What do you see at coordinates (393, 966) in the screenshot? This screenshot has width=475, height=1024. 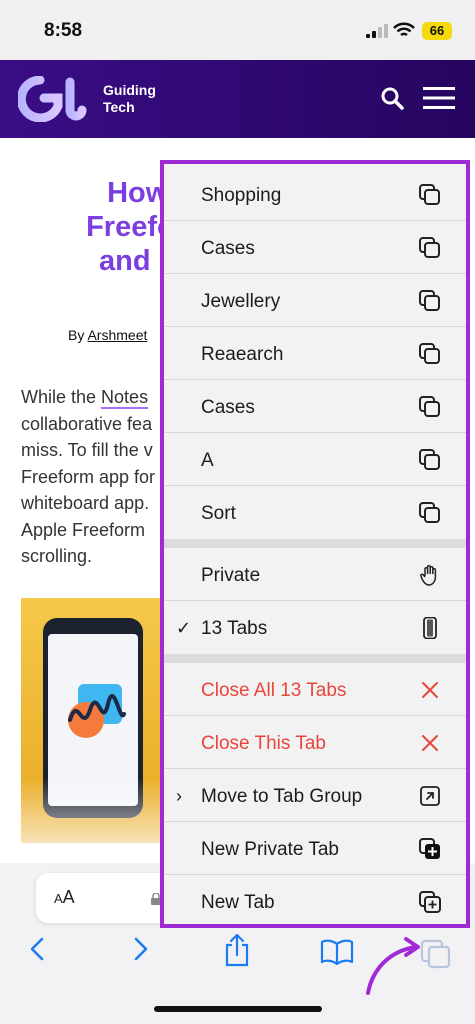 I see `annotation-arrow-icon` at bounding box center [393, 966].